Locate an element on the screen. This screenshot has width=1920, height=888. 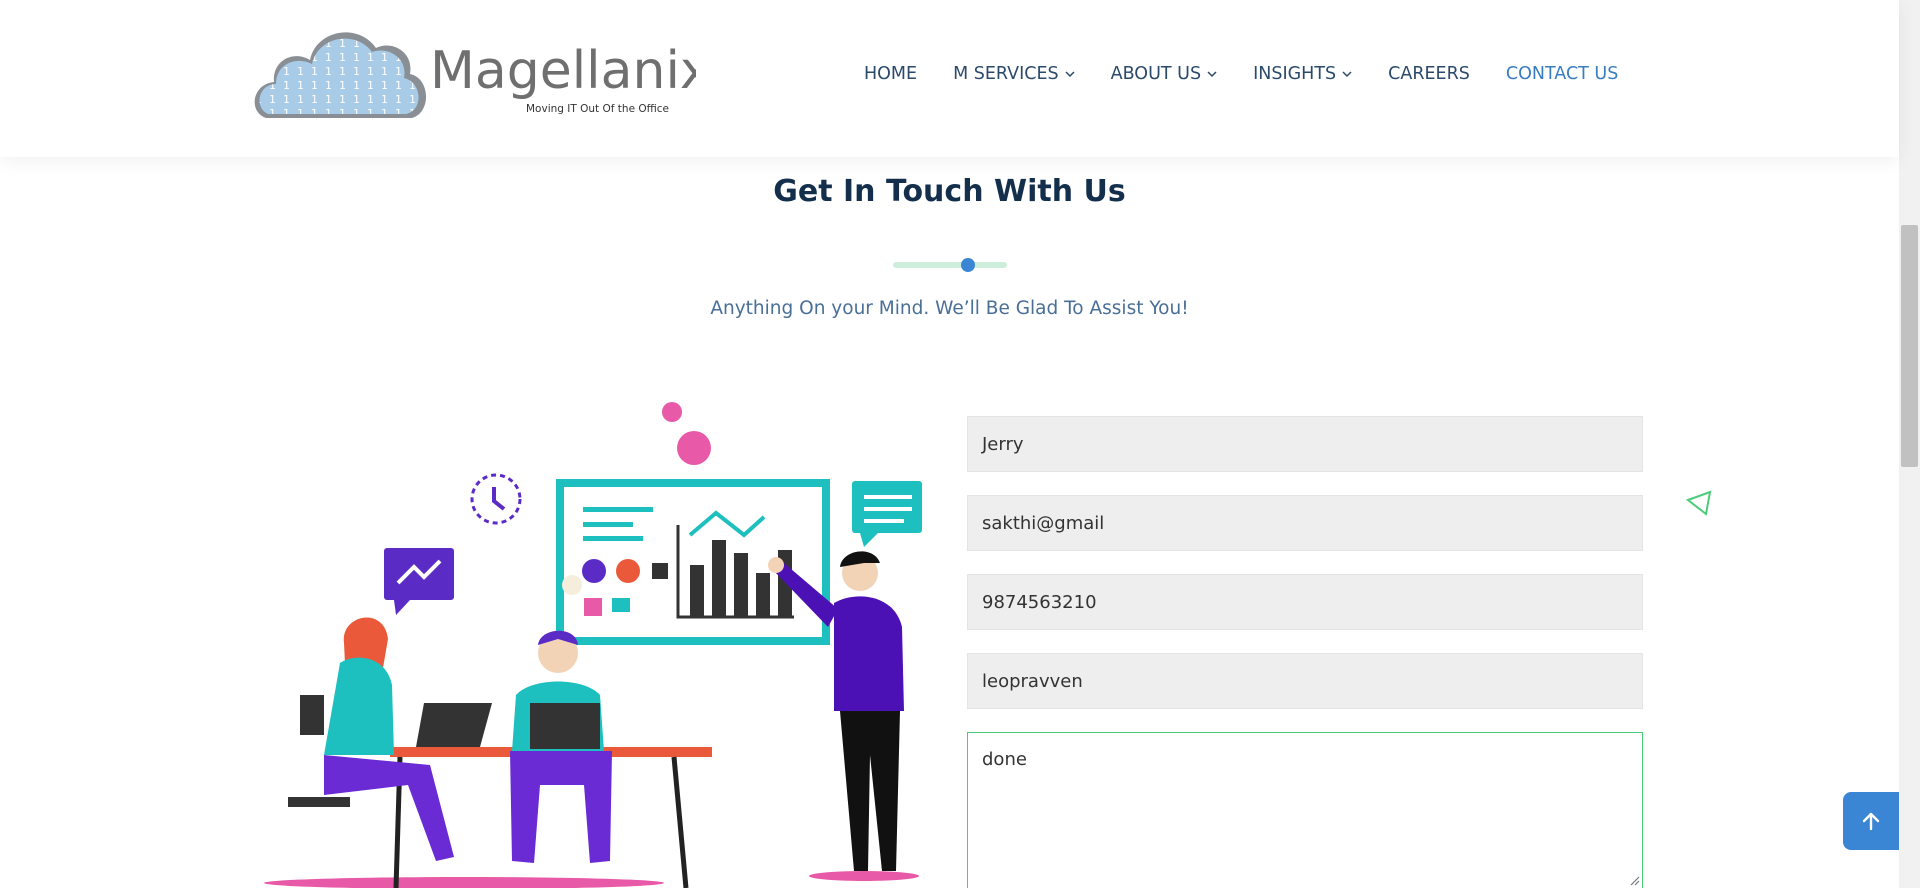
name-field: Jerry is located at coordinates (1305, 444).